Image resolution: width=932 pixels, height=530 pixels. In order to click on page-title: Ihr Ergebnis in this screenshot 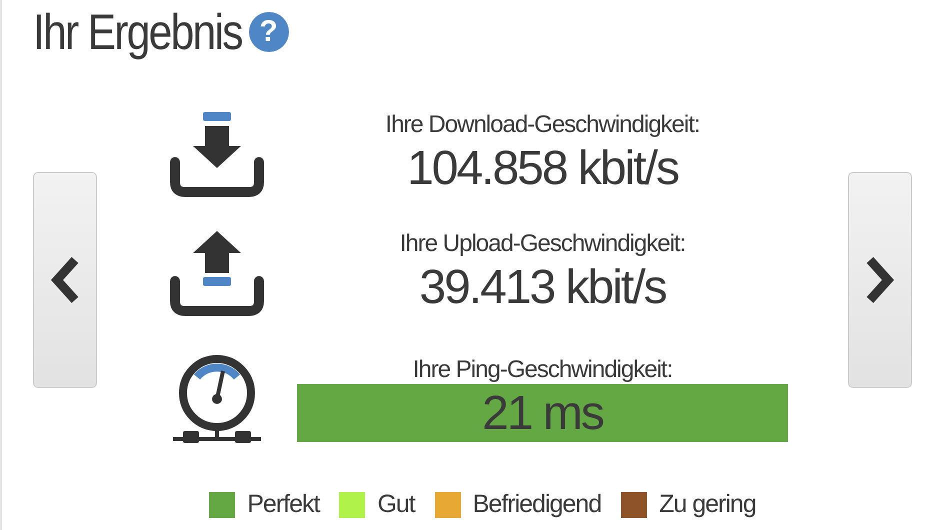, I will do `click(137, 32)`.